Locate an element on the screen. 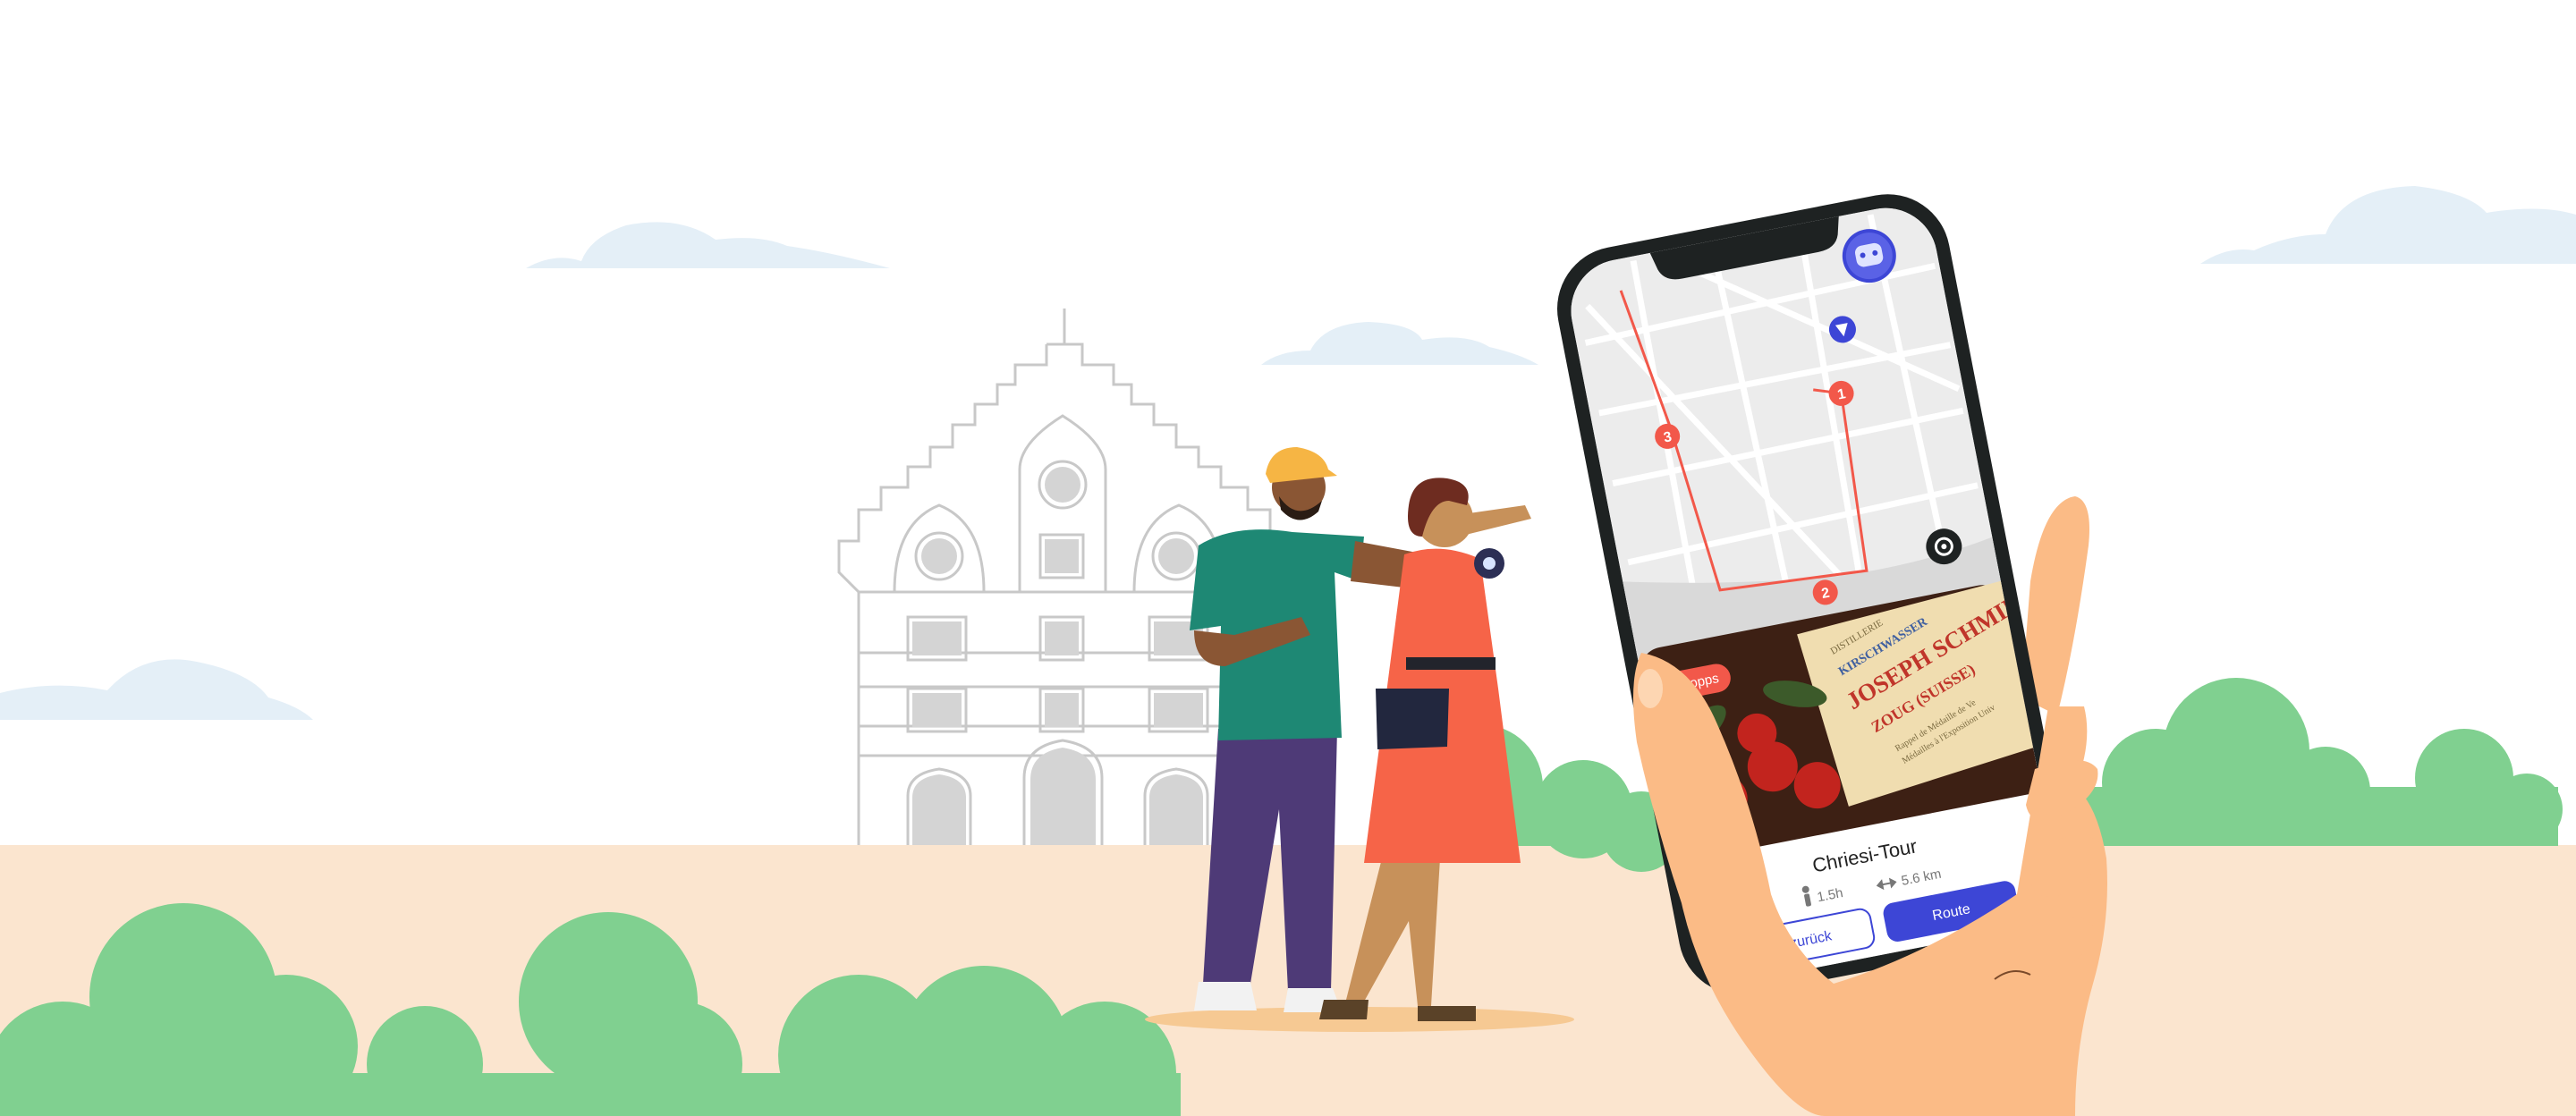  cloud-left is located at coordinates (156, 689).